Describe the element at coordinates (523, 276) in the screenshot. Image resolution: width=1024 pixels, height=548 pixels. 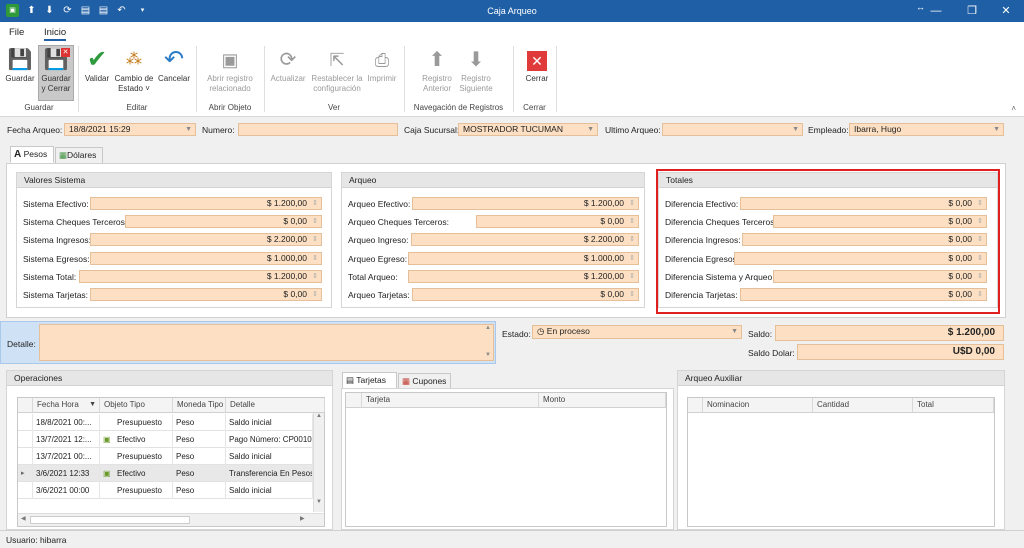
I see `arqueo-field-4: $ 1.200,00 ⇕` at that location.